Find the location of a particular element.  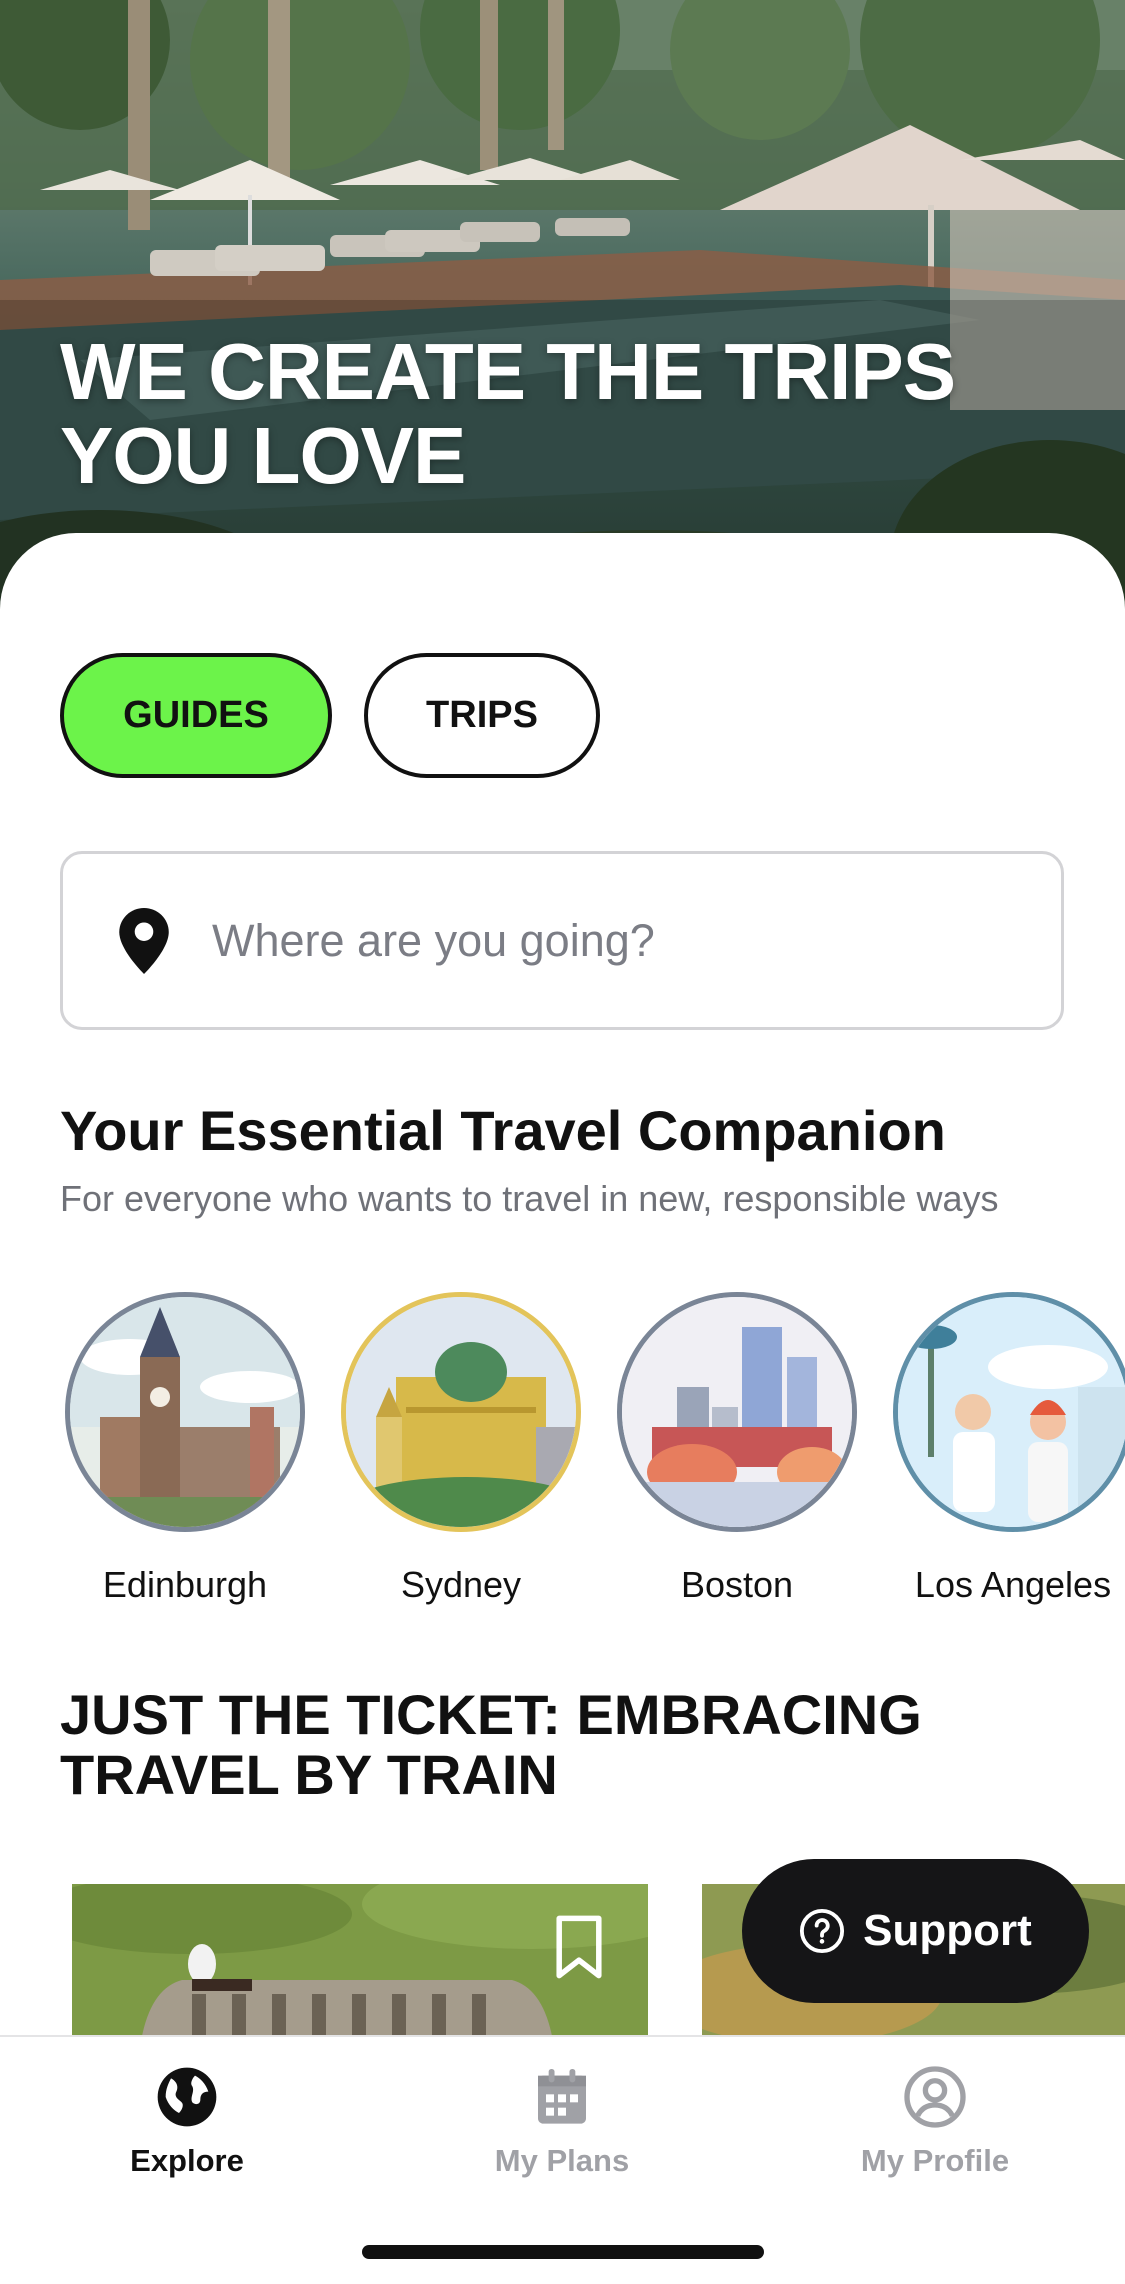

city-name: Los Angeles is located at coordinates (1013, 1584).